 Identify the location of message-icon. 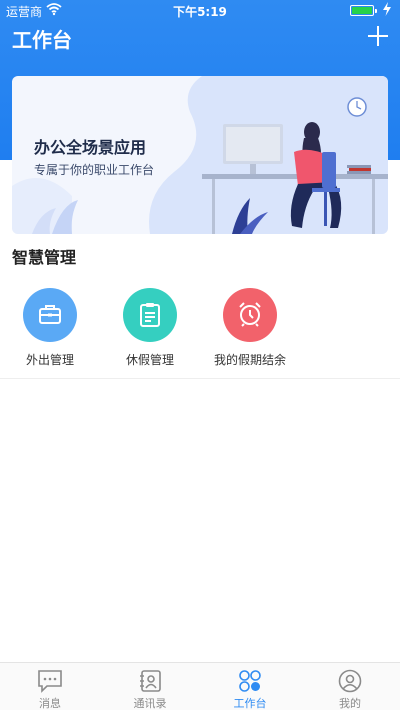
(50, 681).